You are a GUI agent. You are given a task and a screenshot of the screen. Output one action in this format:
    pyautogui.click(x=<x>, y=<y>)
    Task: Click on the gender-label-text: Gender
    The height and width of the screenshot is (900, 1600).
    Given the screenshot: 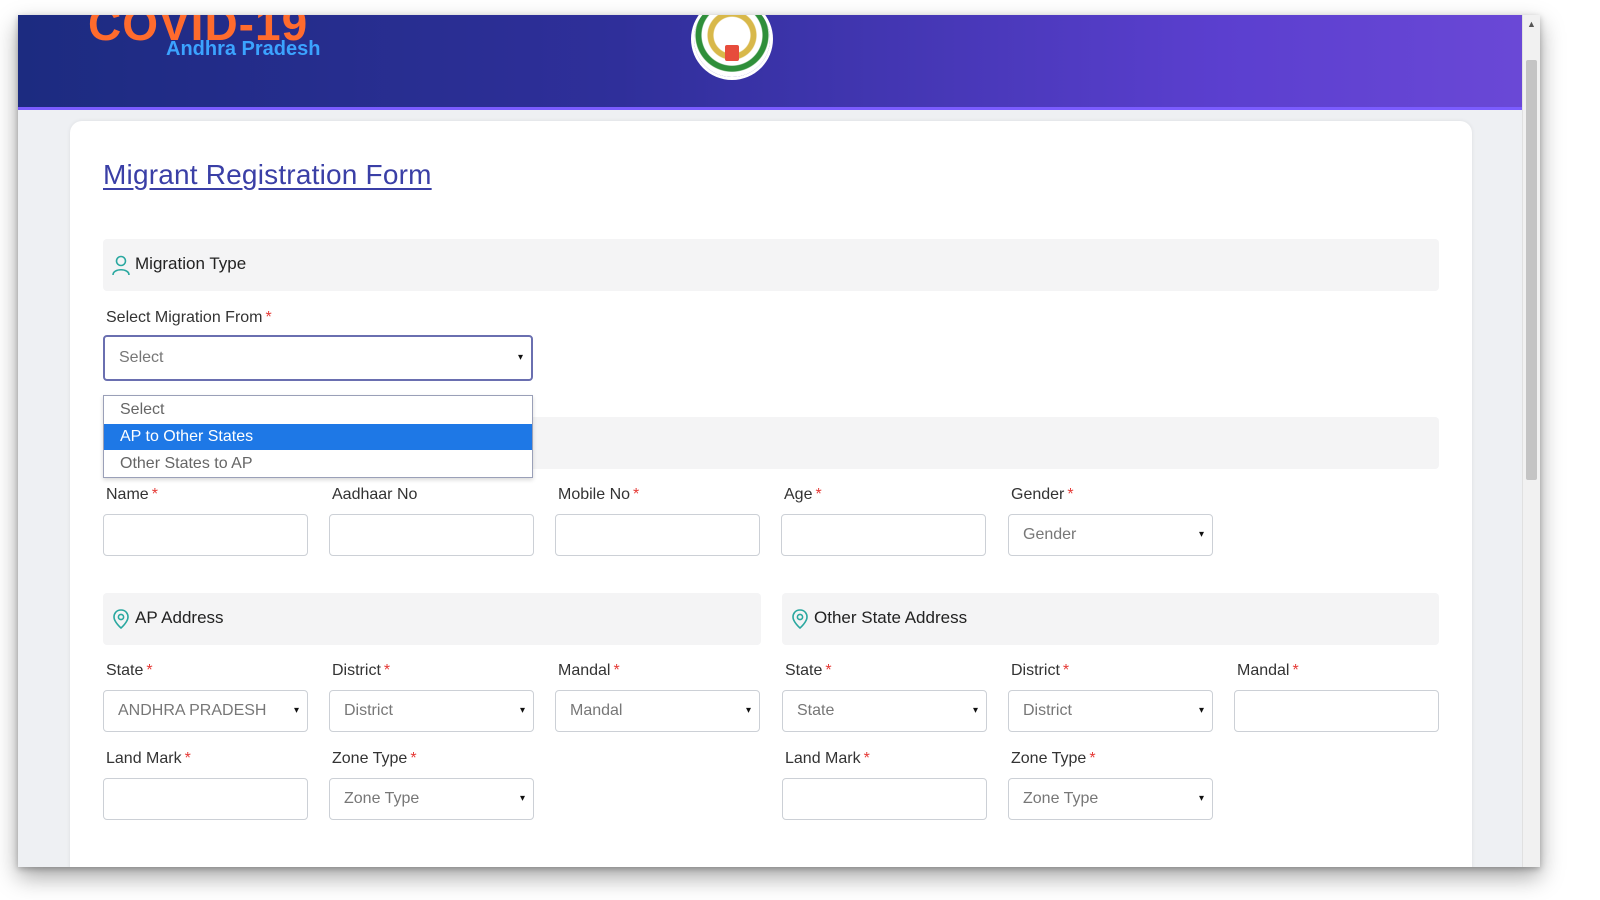 What is the action you would take?
    pyautogui.click(x=1038, y=494)
    